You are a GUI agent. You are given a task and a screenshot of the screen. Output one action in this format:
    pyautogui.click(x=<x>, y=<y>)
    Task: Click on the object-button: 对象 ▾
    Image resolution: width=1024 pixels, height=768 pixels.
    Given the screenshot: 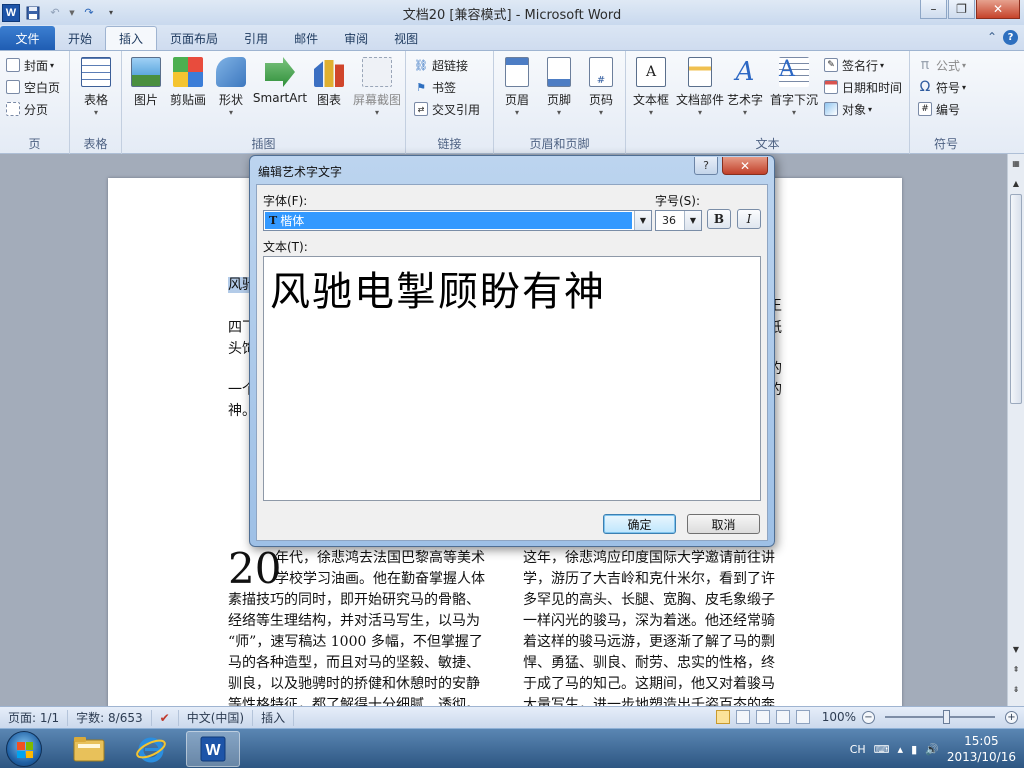 What is the action you would take?
    pyautogui.click(x=848, y=109)
    